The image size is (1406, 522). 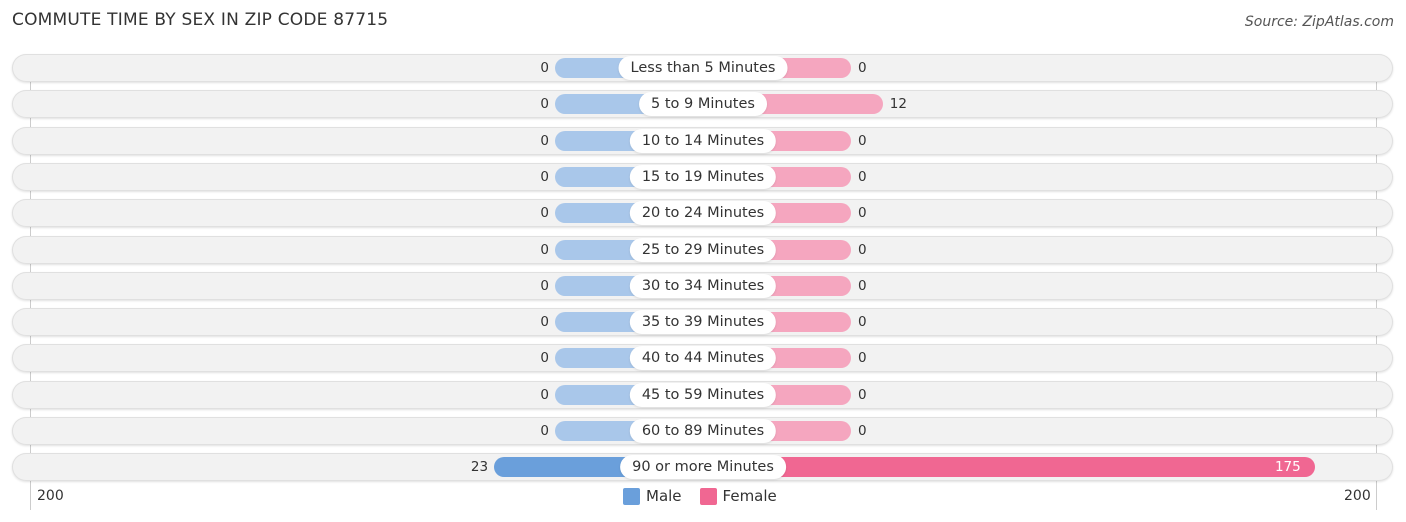 What do you see at coordinates (703, 68) in the screenshot?
I see `category-label: Less than 5 Minutes` at bounding box center [703, 68].